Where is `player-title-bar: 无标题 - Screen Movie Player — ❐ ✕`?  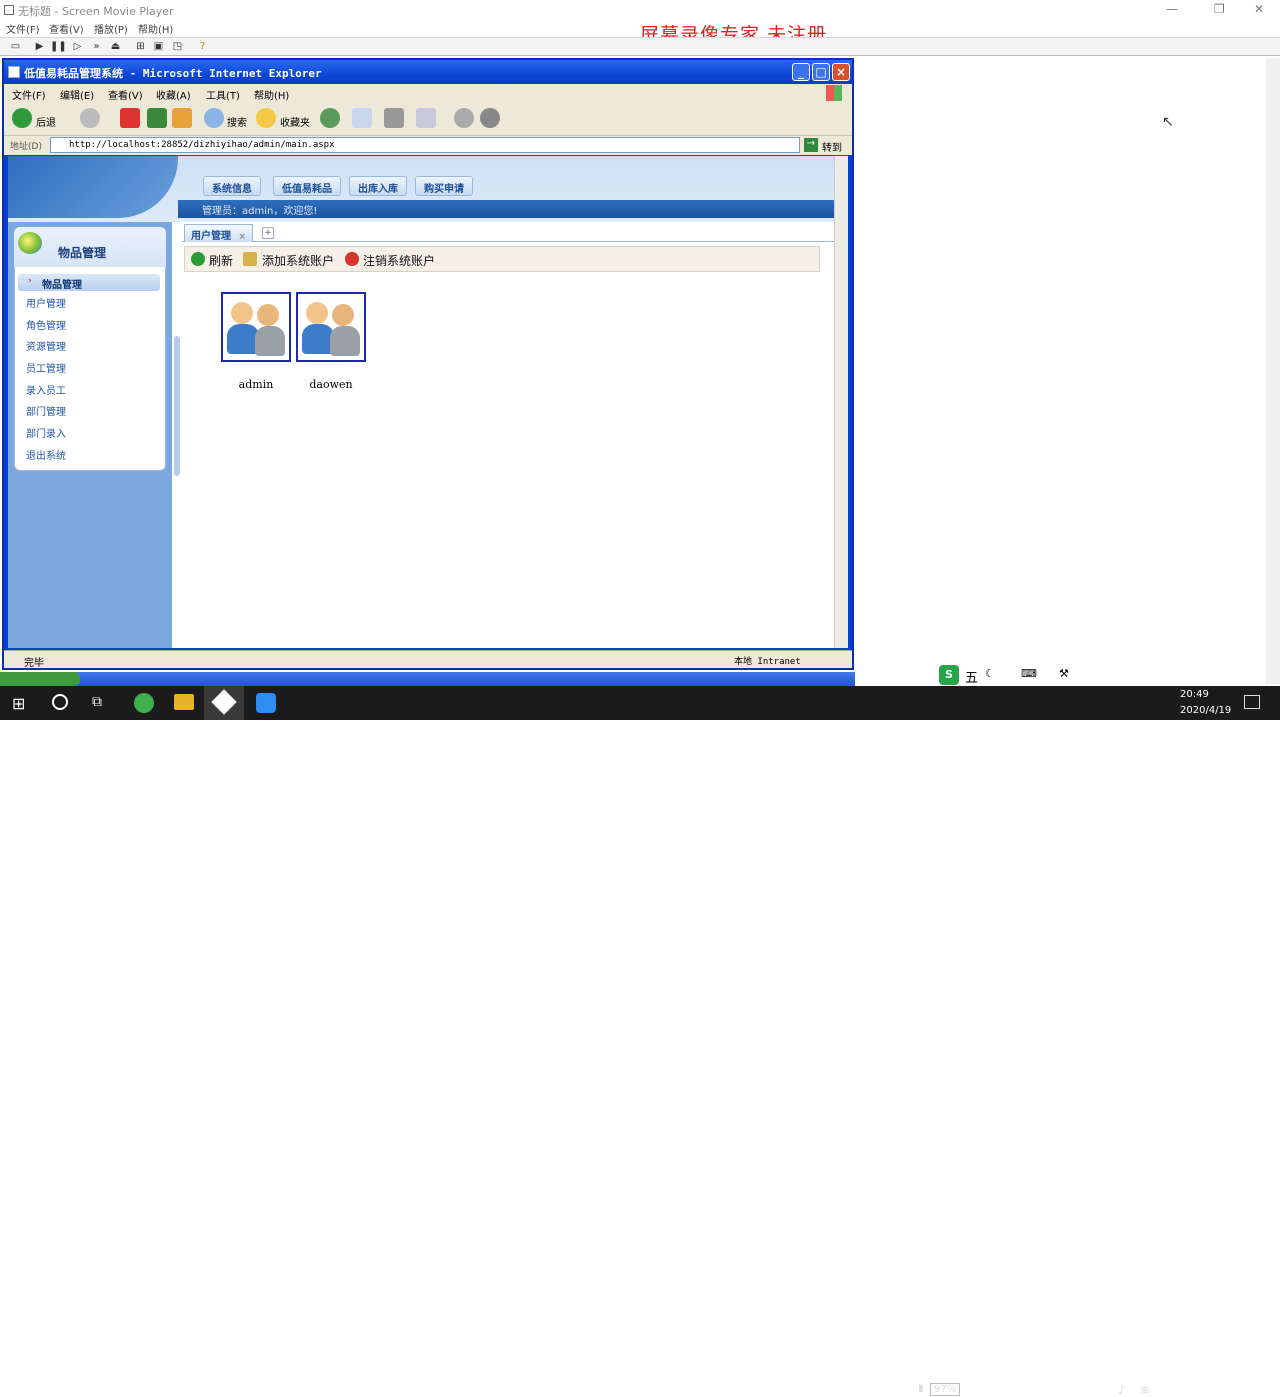
player-title-bar: 无标题 - Screen Movie Player — ❐ ✕ is located at coordinates (640, 9).